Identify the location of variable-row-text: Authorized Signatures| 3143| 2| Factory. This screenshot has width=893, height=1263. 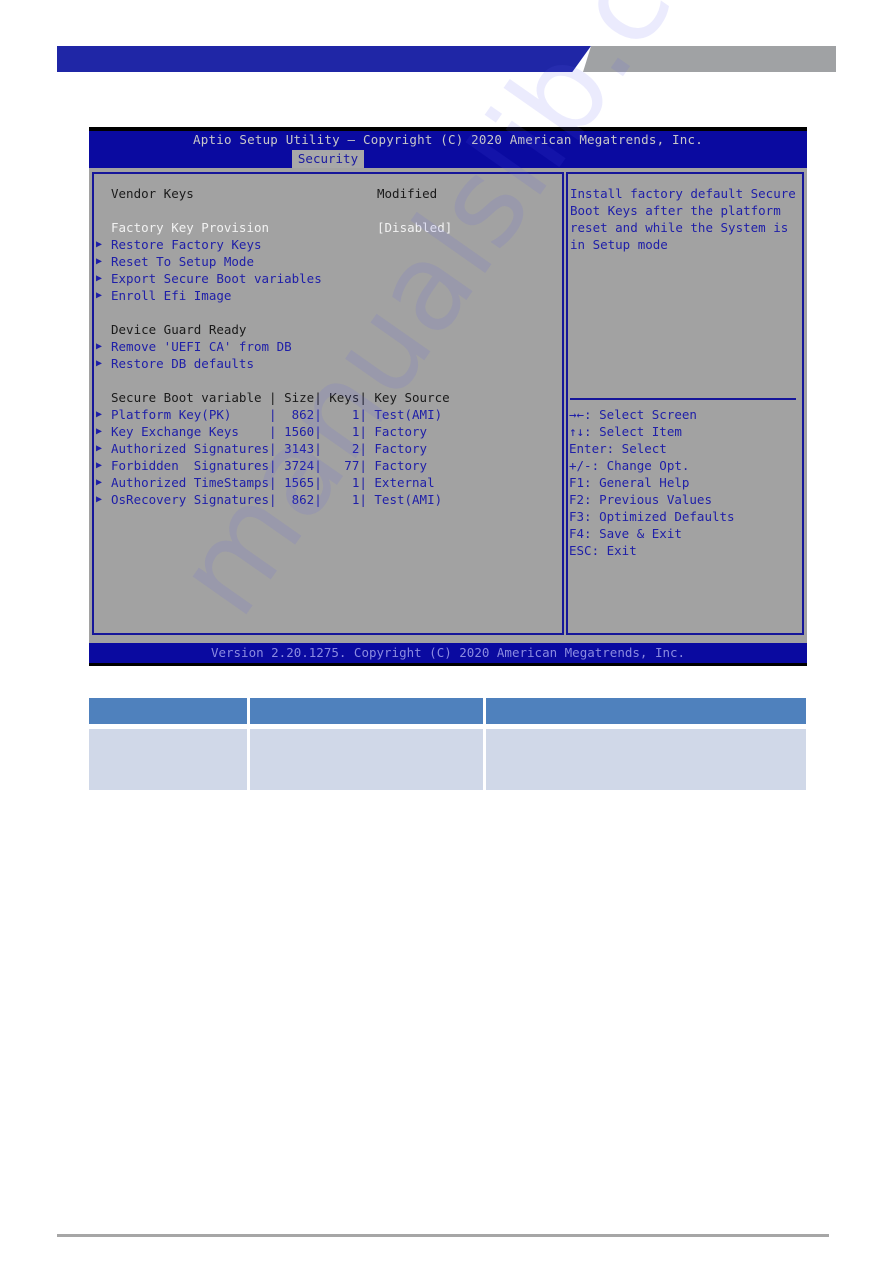
(269, 448).